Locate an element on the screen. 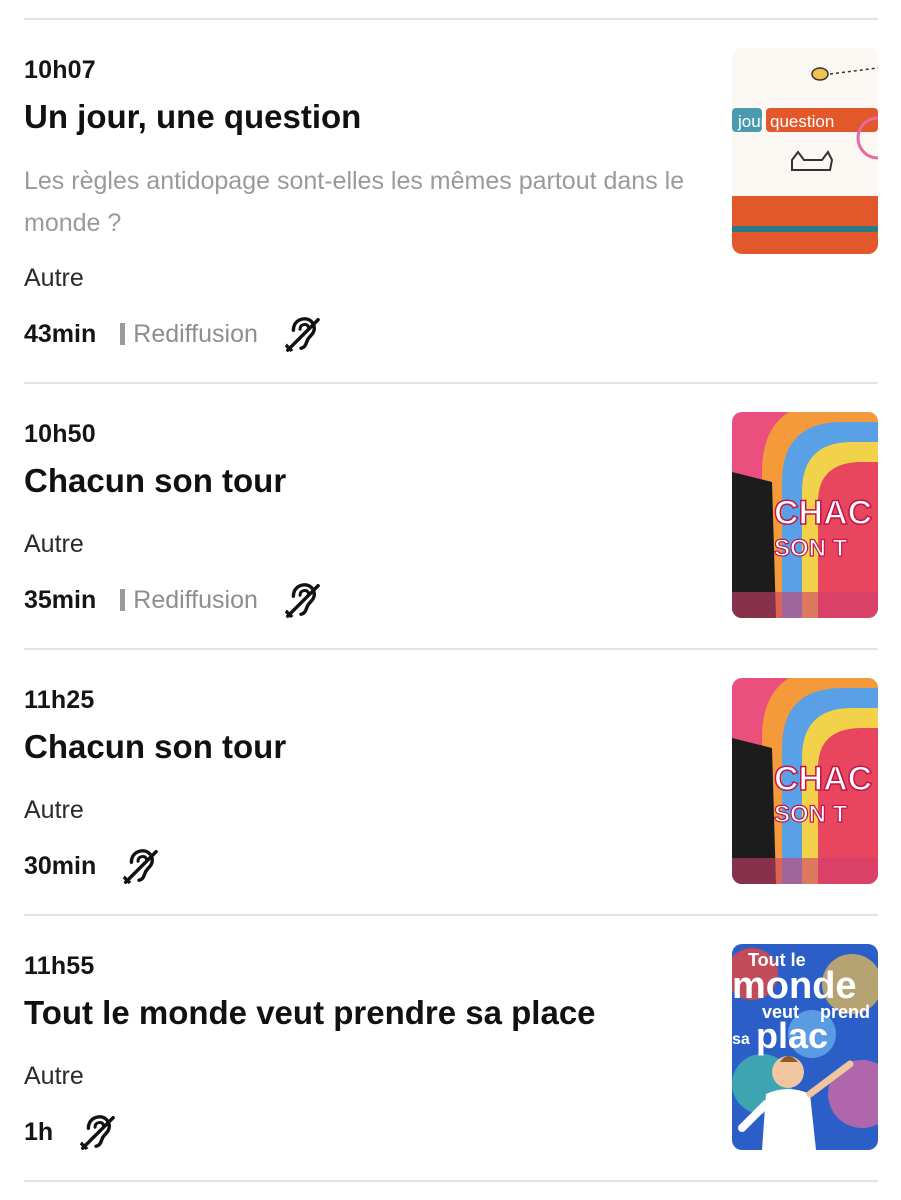 This screenshot has width=901, height=1200. thumb-text: jour is located at coordinates (752, 121).